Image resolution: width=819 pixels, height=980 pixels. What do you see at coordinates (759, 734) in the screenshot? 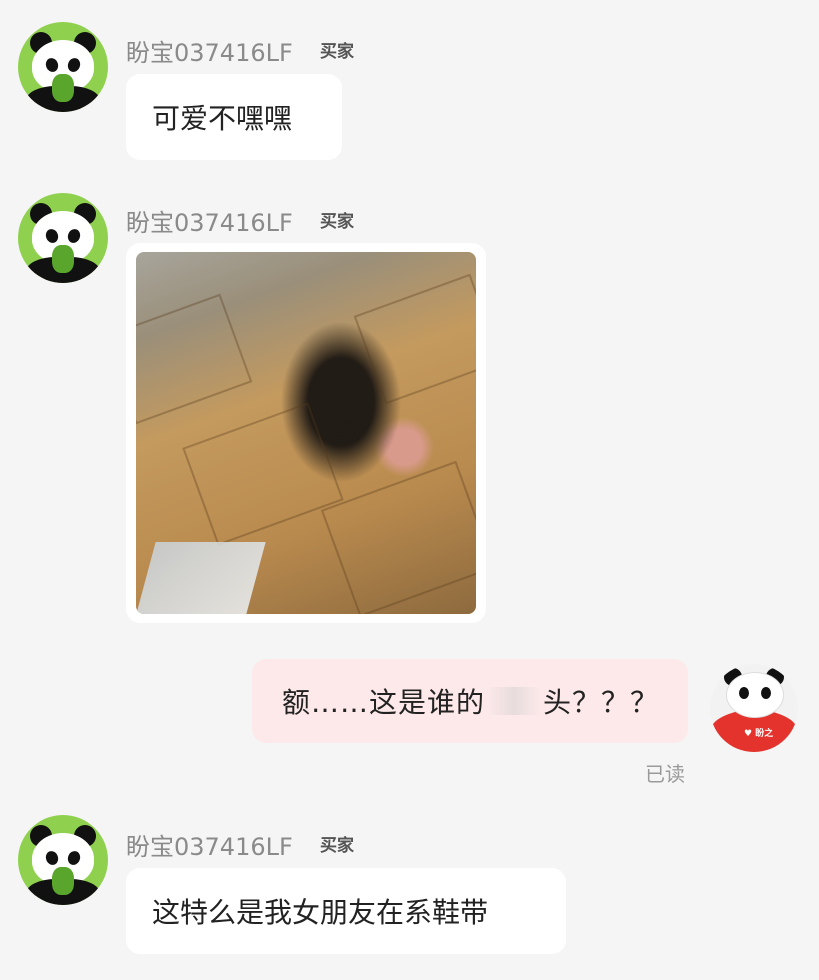
I see `avatar-logo: ♥ 盼之` at bounding box center [759, 734].